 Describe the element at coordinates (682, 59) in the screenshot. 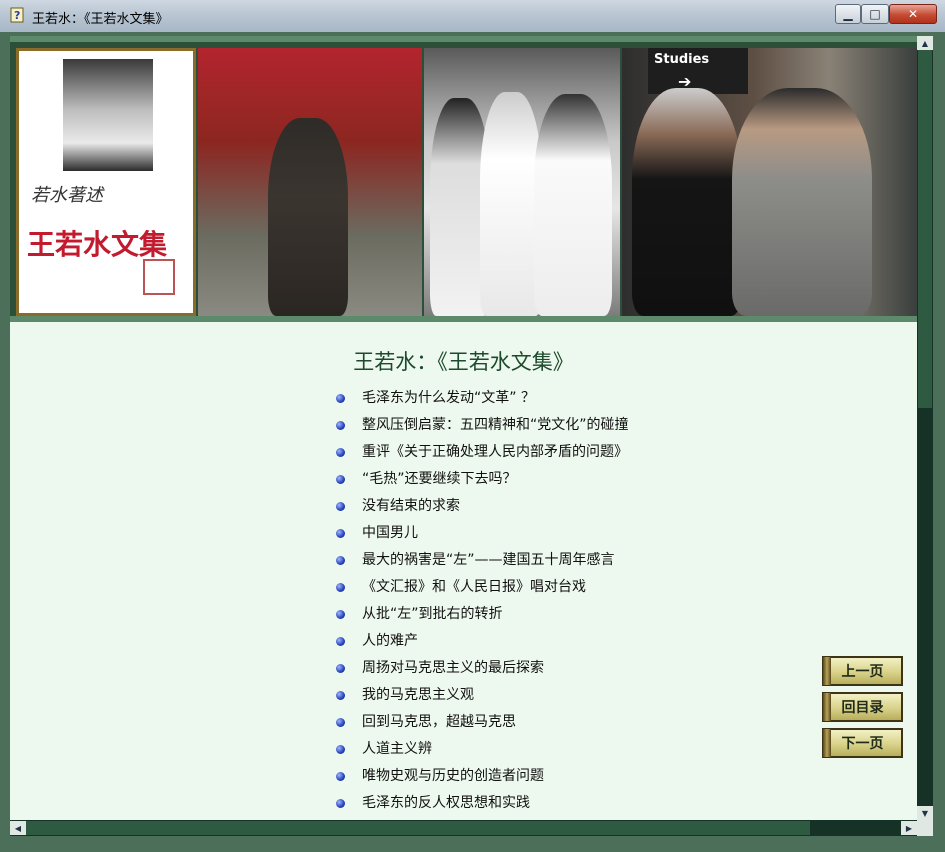

I see `studies-sign-text: Studies` at that location.